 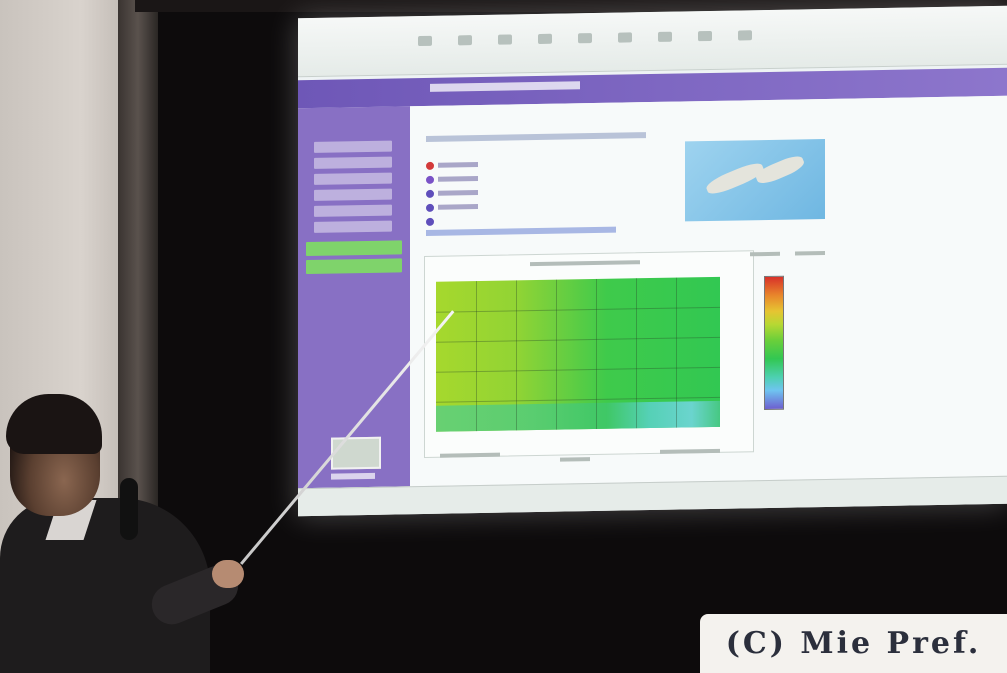 I want to click on map-inset, so click(x=755, y=180).